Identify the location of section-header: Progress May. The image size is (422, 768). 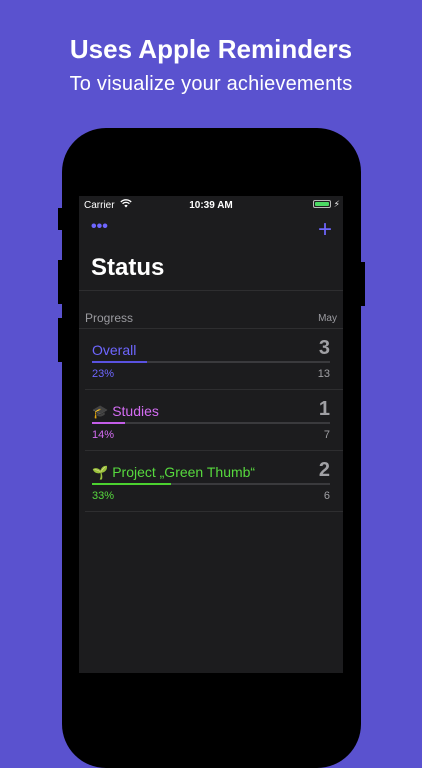
(211, 318).